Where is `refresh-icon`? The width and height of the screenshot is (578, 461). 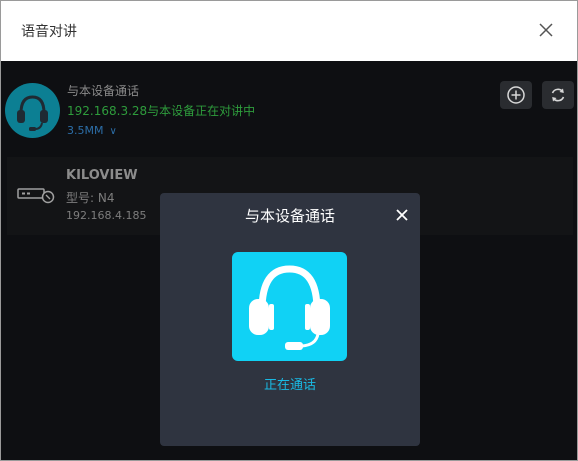
refresh-icon is located at coordinates (558, 95).